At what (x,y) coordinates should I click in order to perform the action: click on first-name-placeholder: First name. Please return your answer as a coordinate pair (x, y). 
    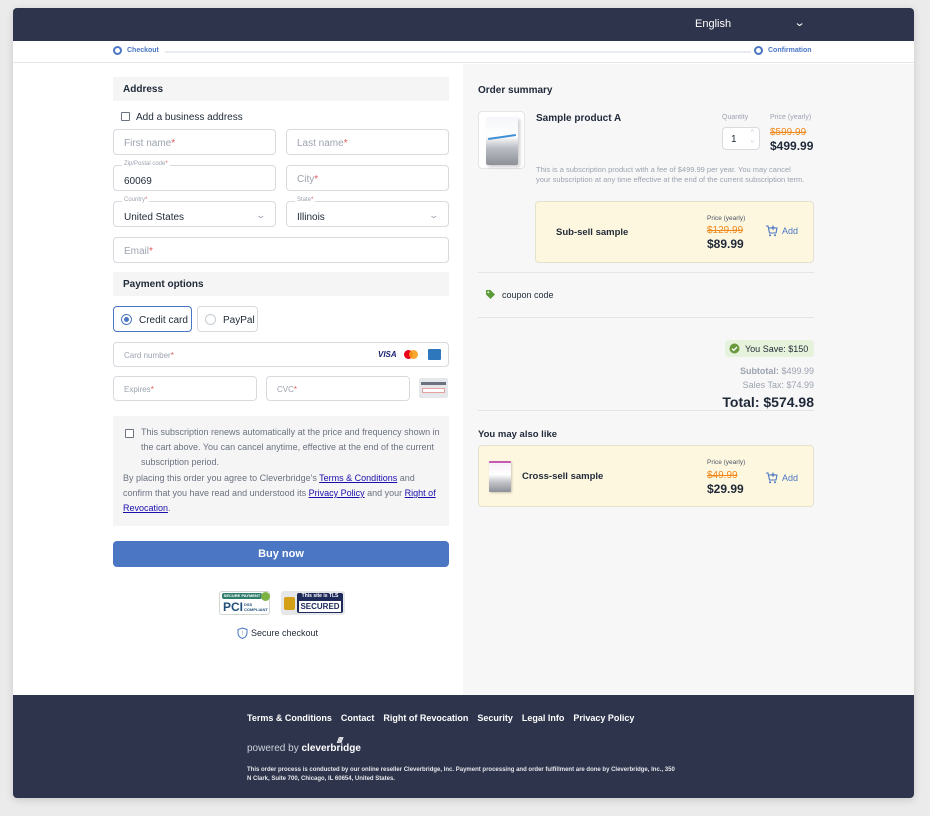
    Looking at the image, I should click on (148, 143).